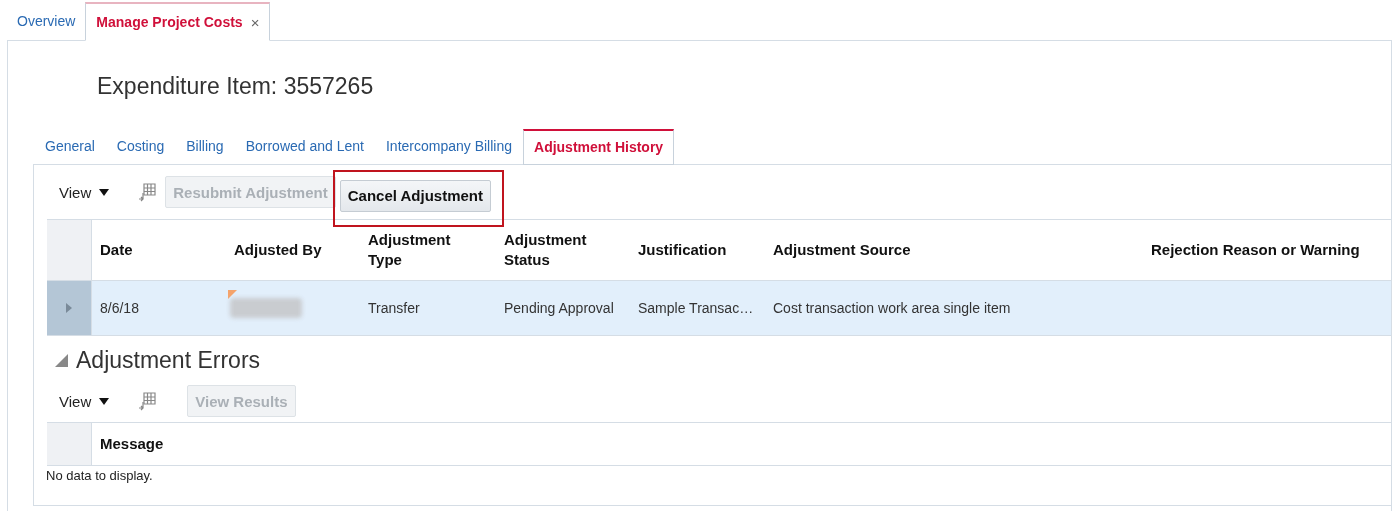  Describe the element at coordinates (599, 147) in the screenshot. I see `section-tab: Adjustment History` at that location.